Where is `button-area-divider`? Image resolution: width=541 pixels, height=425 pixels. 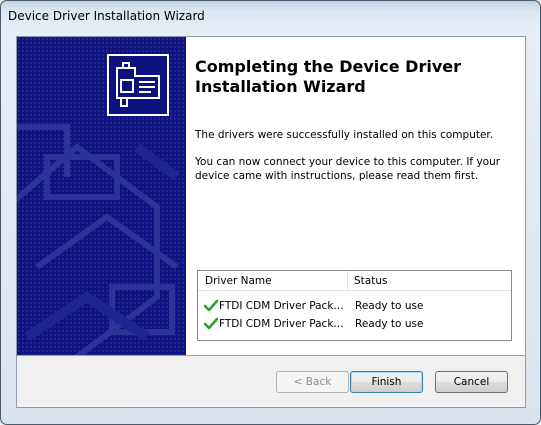
button-area-divider is located at coordinates (271, 355).